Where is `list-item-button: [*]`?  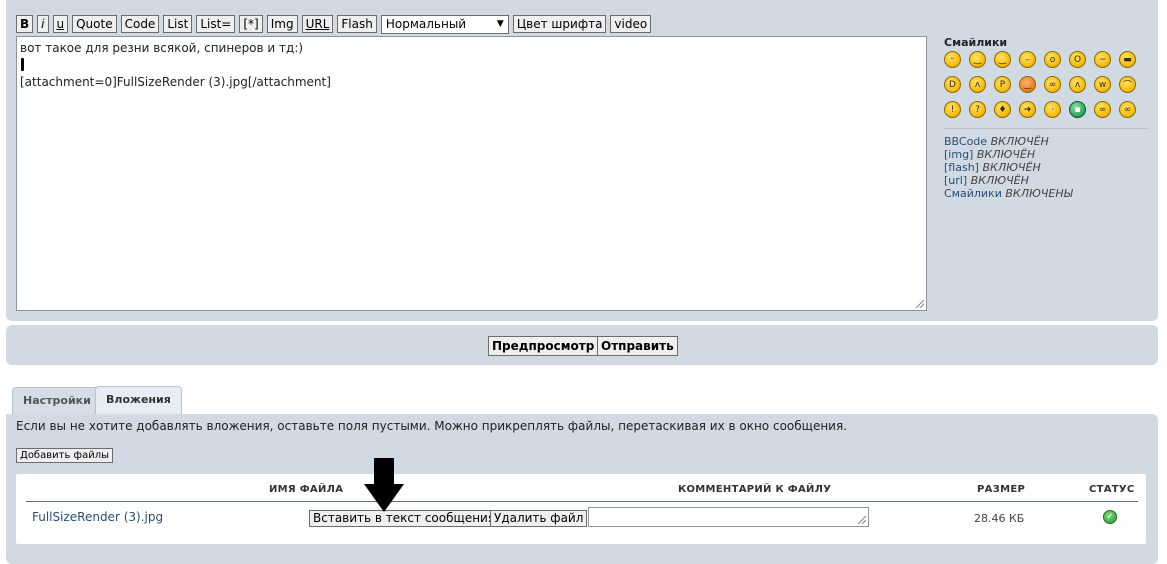 list-item-button: [*] is located at coordinates (251, 24).